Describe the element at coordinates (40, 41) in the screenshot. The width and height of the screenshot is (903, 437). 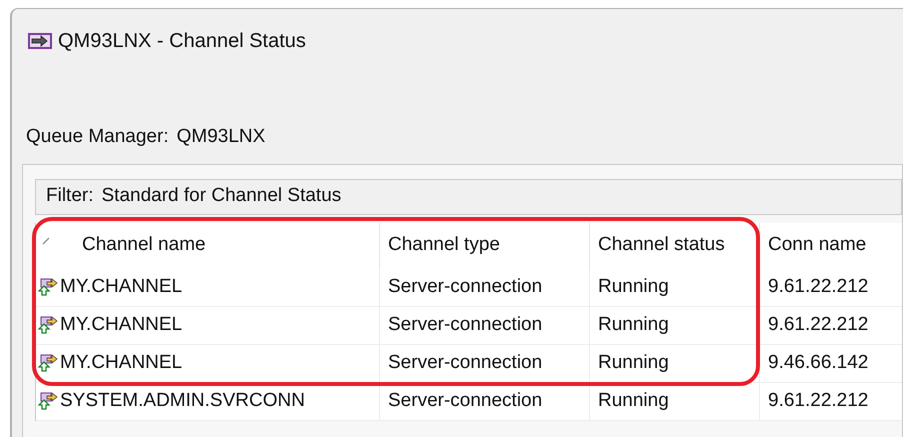
I see `channel-status-icon` at that location.